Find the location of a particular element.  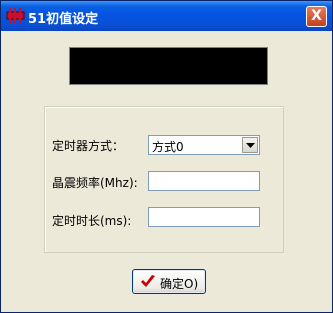

title-bar: 51初值设定 X is located at coordinates (166, 16).